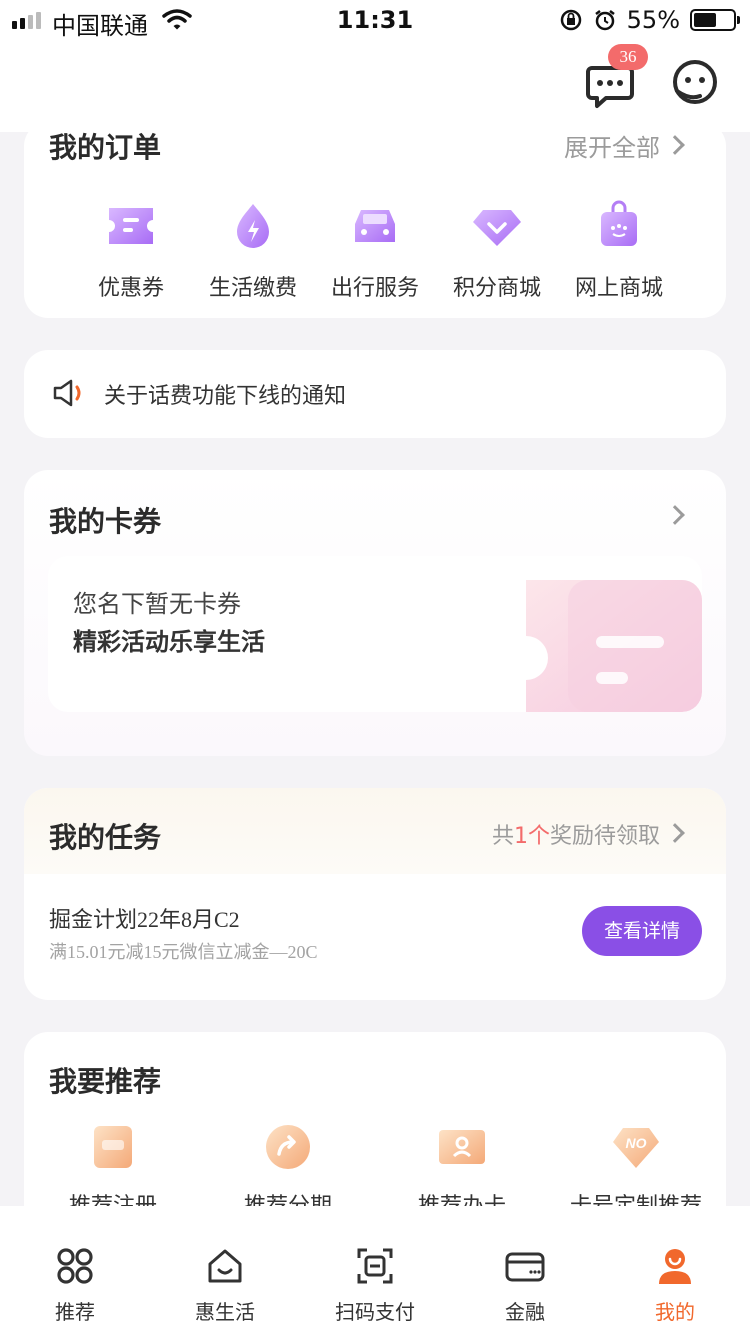  I want to click on installment-icon, so click(288, 1147).